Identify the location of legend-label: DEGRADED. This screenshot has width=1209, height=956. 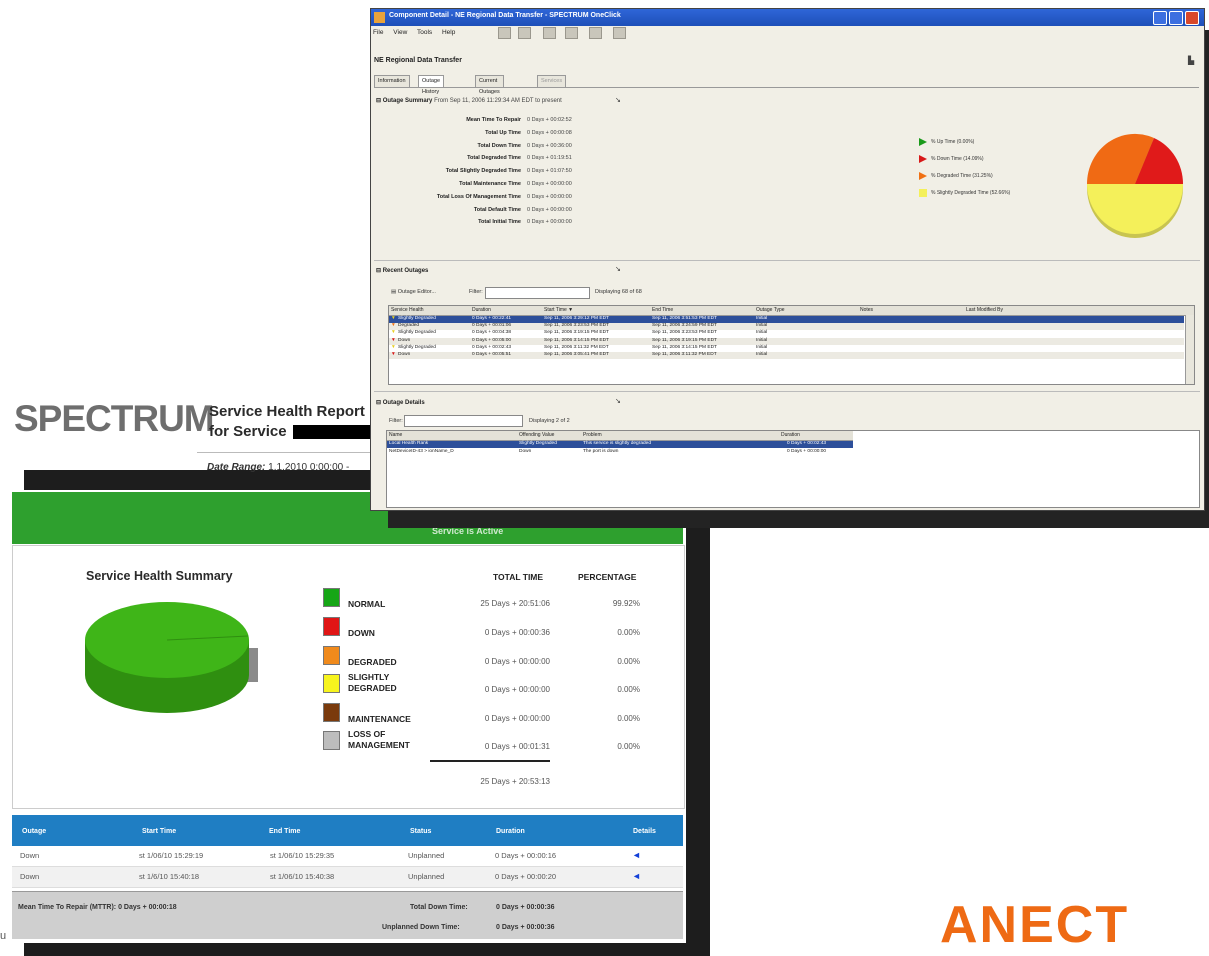
(372, 662).